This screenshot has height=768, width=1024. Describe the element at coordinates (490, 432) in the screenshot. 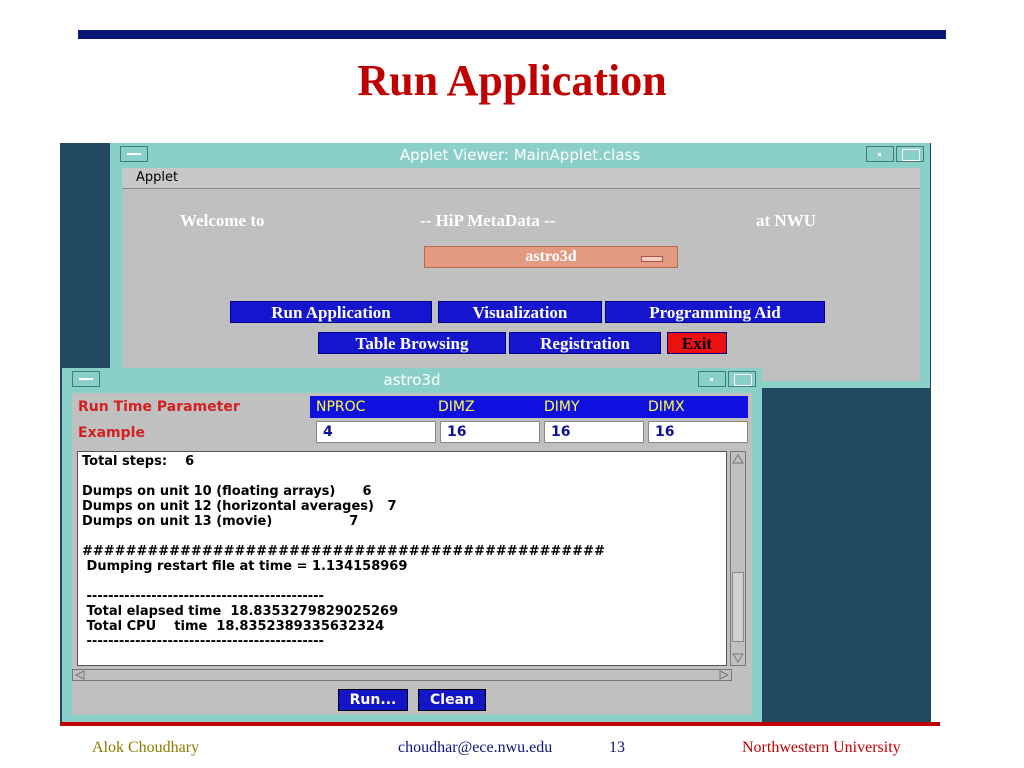

I see `dimz-input: 16` at that location.